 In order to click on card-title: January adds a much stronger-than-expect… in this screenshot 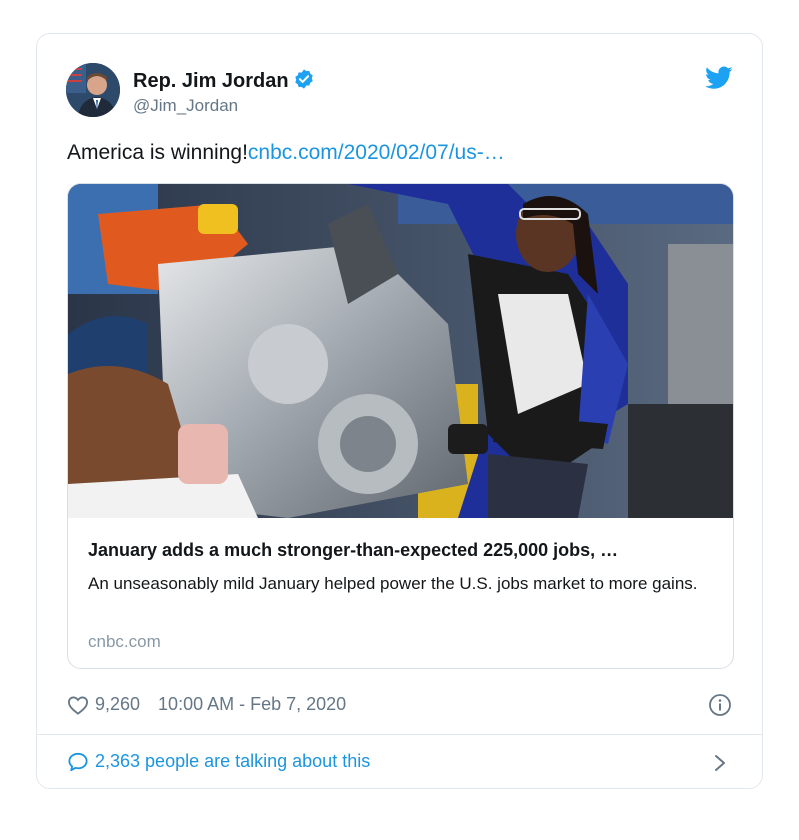, I will do `click(353, 550)`.